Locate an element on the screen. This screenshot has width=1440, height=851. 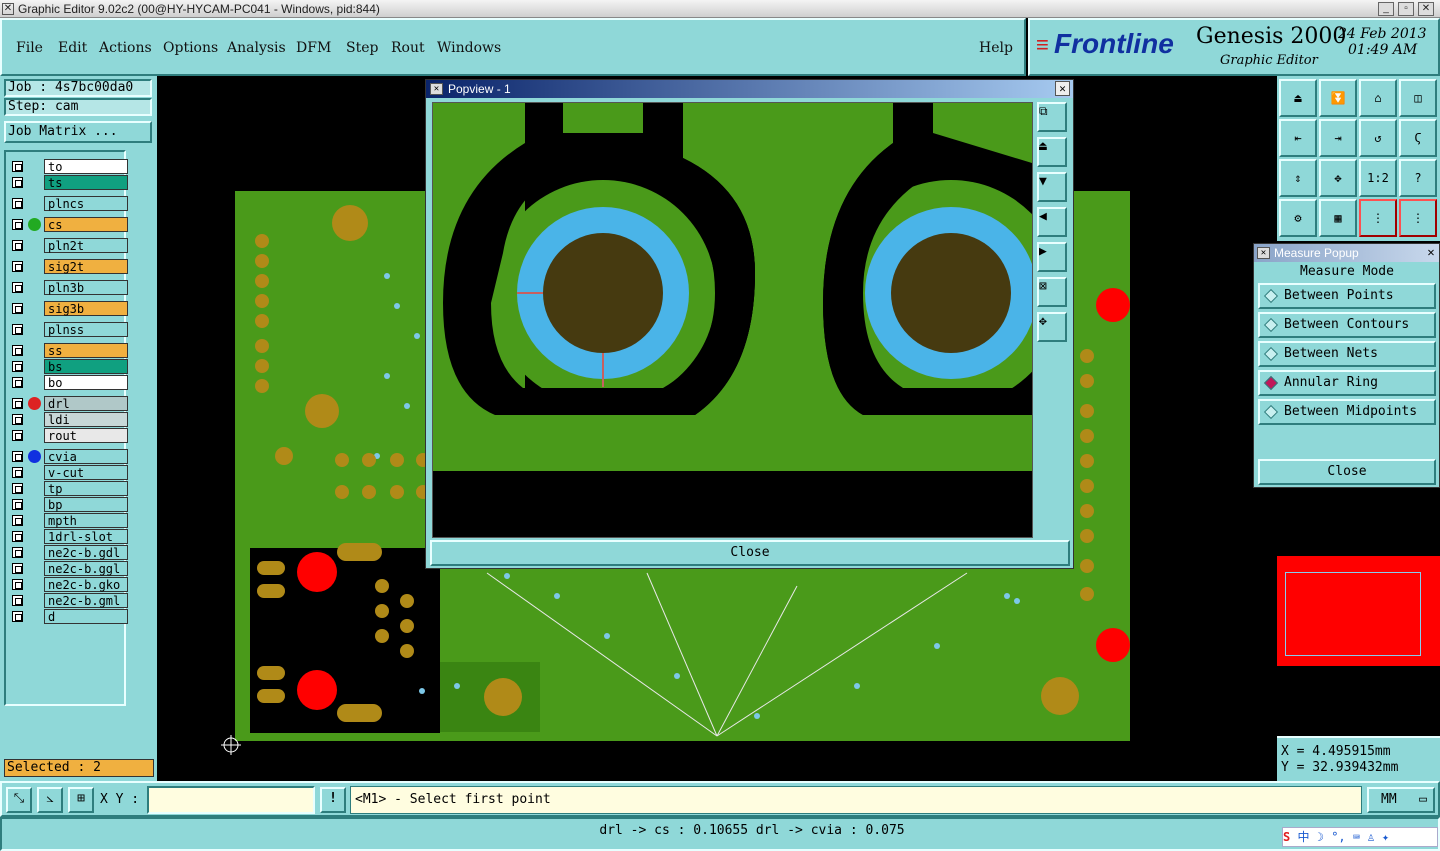
layer-row: plncs is located at coordinates (67, 203).